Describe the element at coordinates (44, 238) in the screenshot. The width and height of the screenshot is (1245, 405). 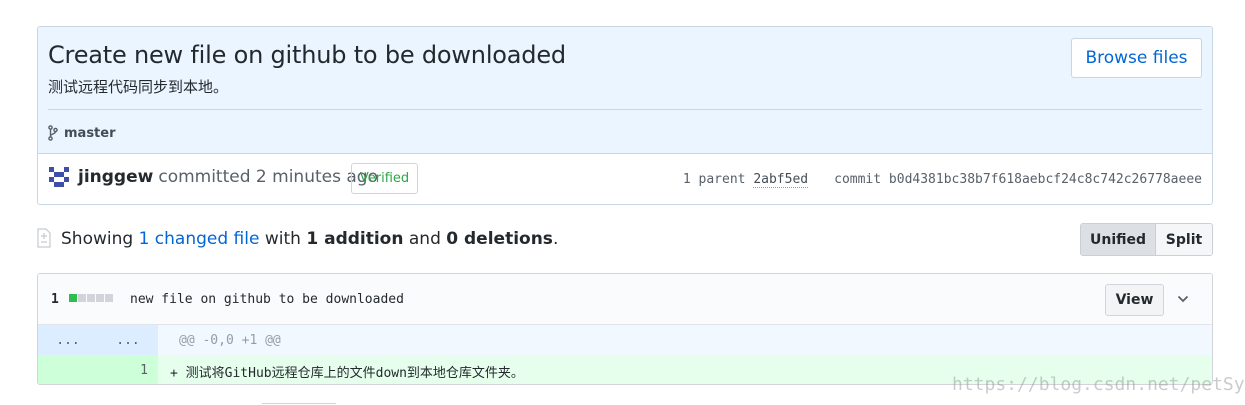
I see `file-diff-icon` at that location.